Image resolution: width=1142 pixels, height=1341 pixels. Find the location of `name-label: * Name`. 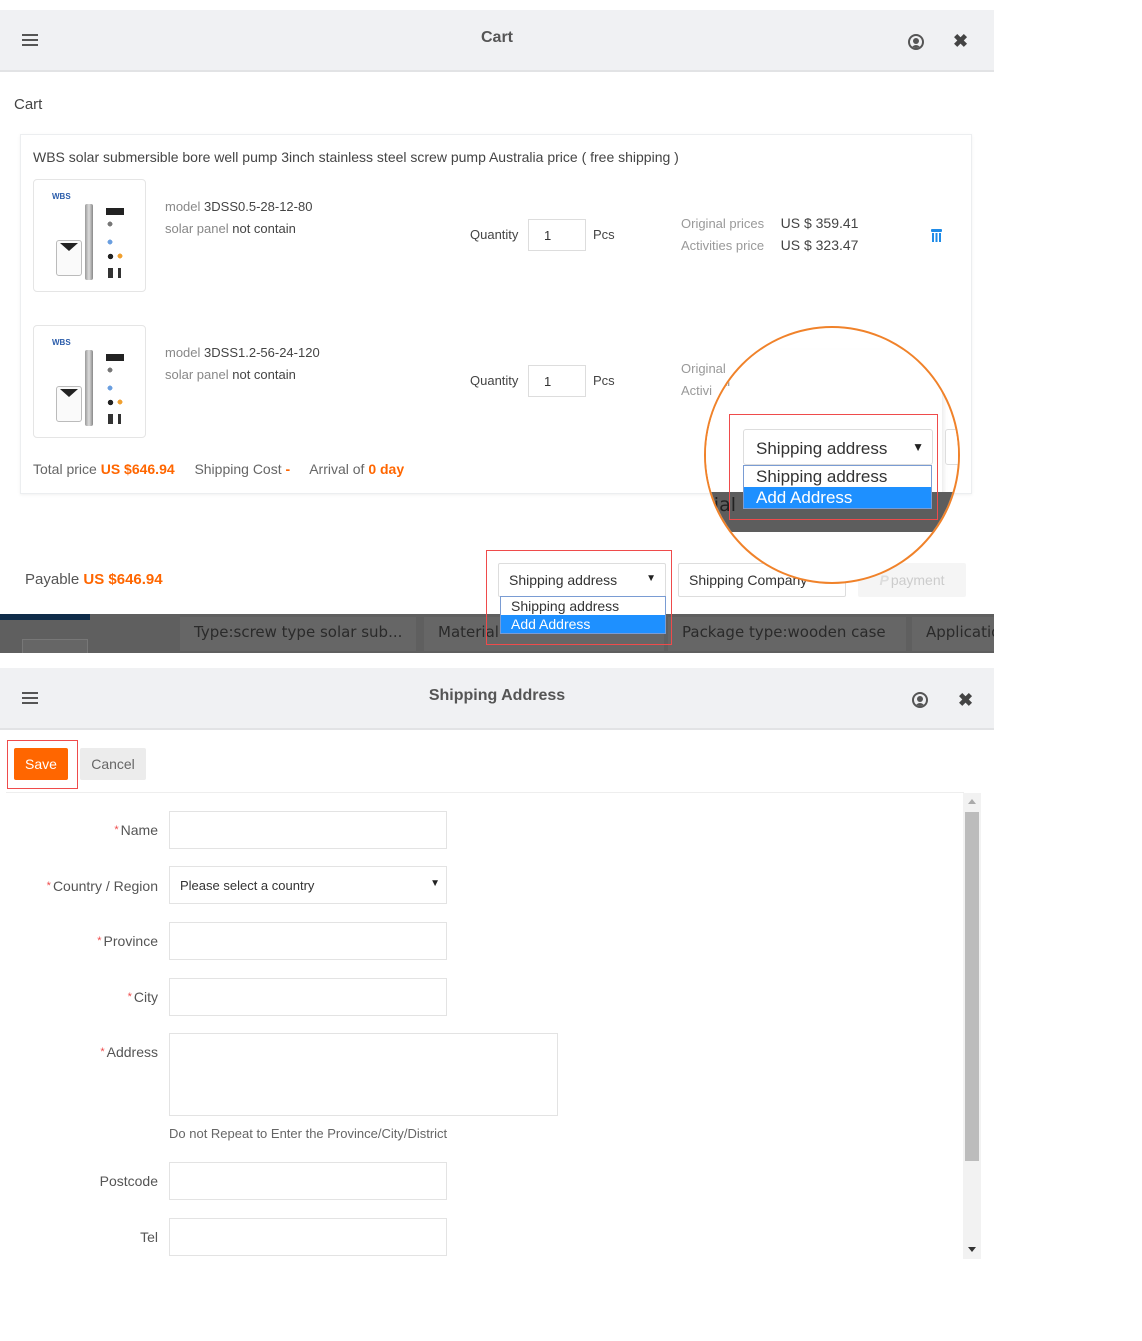

name-label: * Name is located at coordinates (136, 830).